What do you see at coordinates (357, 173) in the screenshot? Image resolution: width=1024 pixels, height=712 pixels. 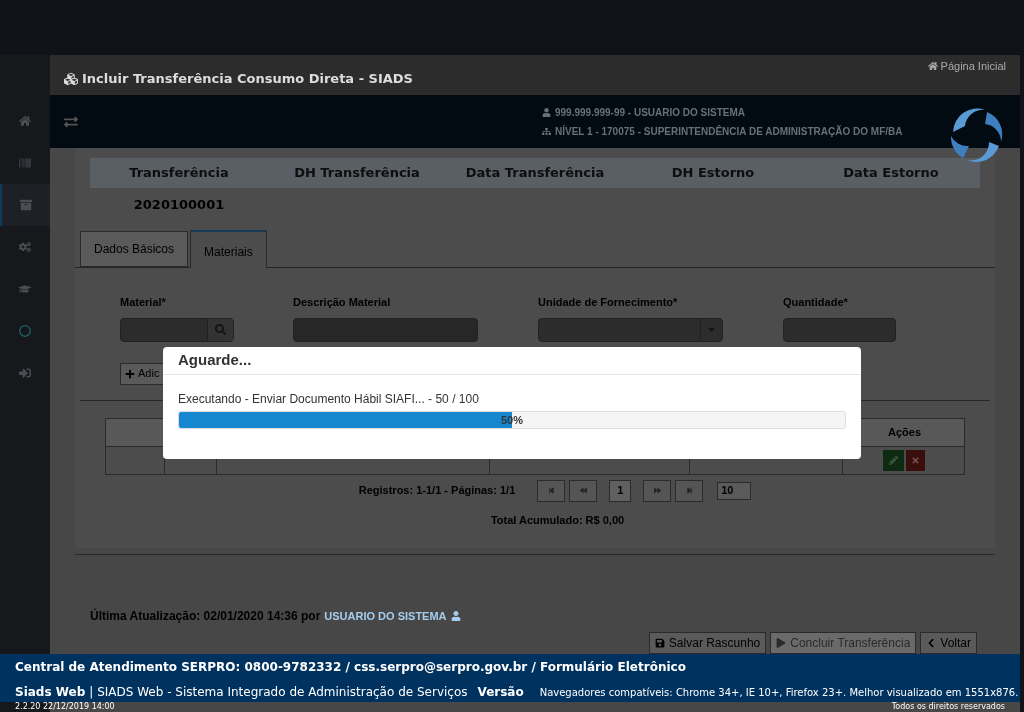 I see `column-header: DH Transferência` at bounding box center [357, 173].